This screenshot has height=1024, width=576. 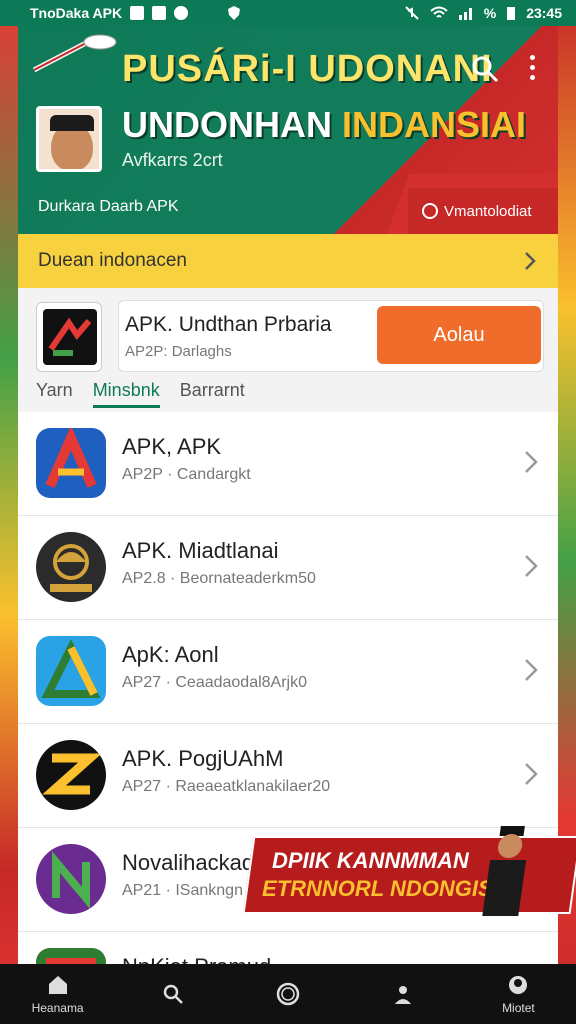 I want to click on header-title-line1: PUSÁRi-I UDONANI, so click(x=307, y=69).